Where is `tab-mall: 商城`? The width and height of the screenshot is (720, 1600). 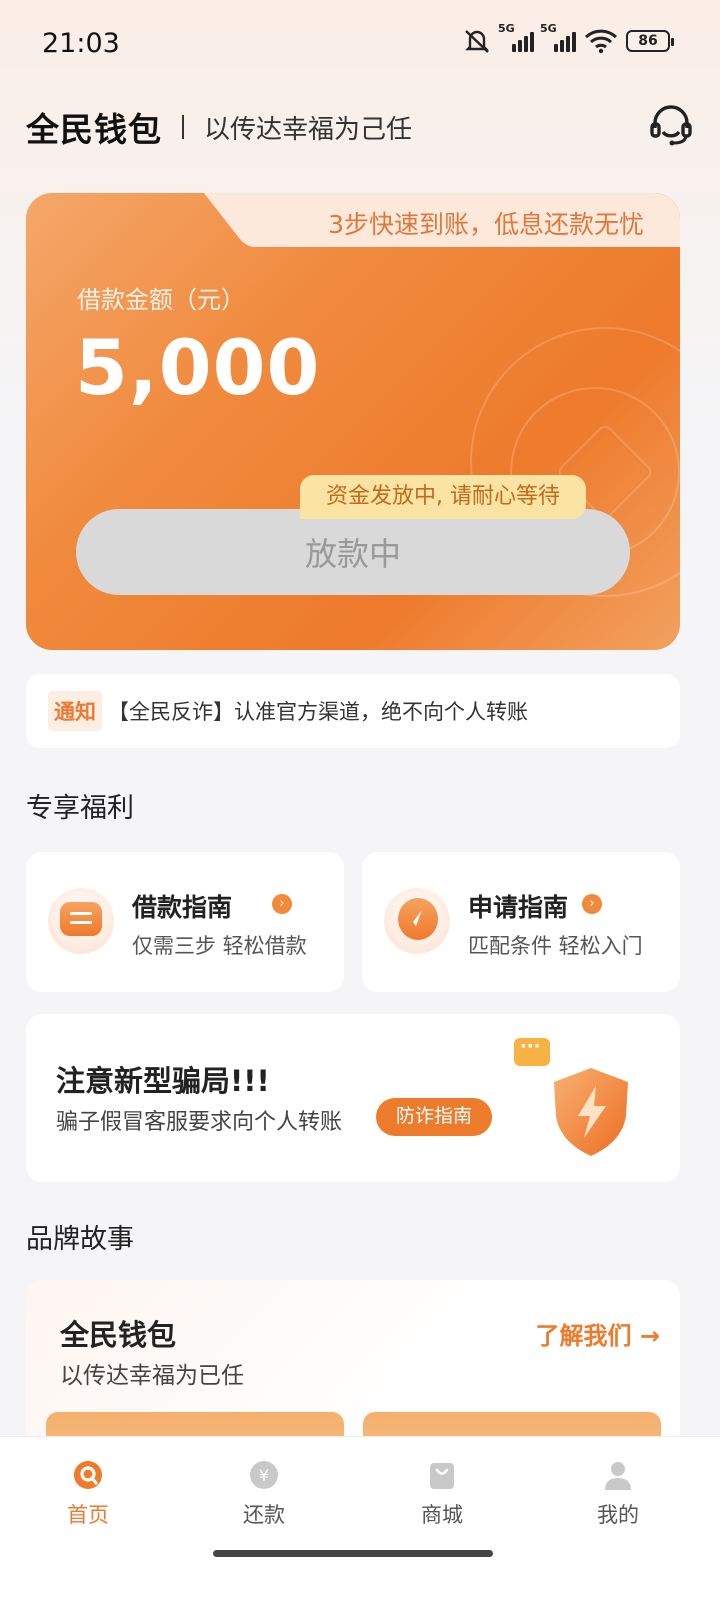
tab-mall: 商城 is located at coordinates (442, 1494).